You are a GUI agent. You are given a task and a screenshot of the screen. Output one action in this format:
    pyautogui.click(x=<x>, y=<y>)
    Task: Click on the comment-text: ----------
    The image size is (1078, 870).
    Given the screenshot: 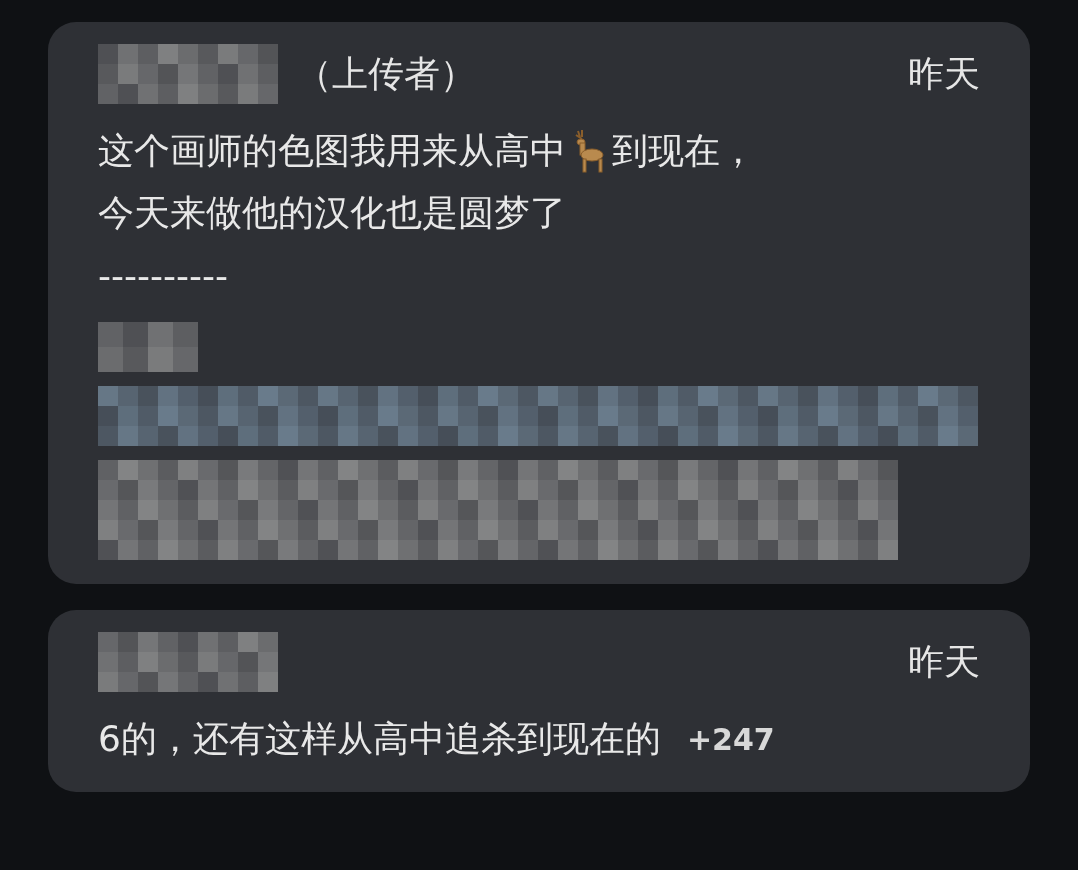 What is the action you would take?
    pyautogui.click(x=163, y=275)
    